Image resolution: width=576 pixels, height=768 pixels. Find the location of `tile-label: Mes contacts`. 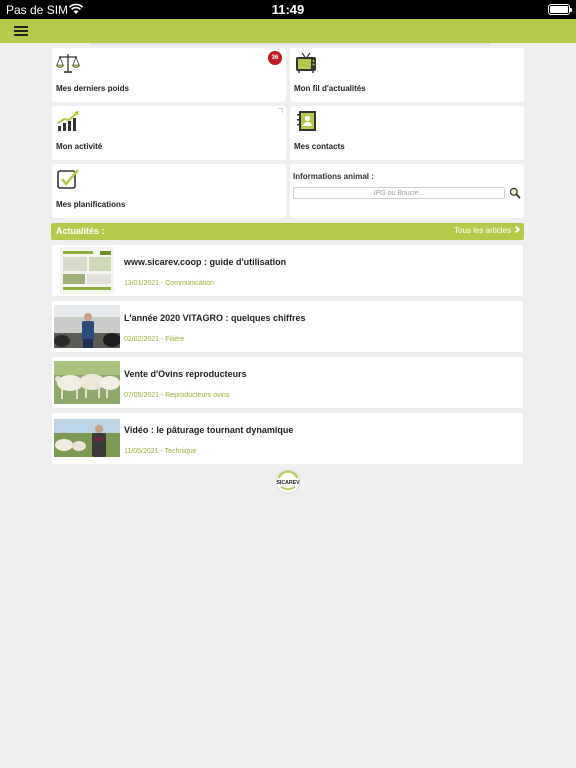

tile-label: Mes contacts is located at coordinates (319, 146).